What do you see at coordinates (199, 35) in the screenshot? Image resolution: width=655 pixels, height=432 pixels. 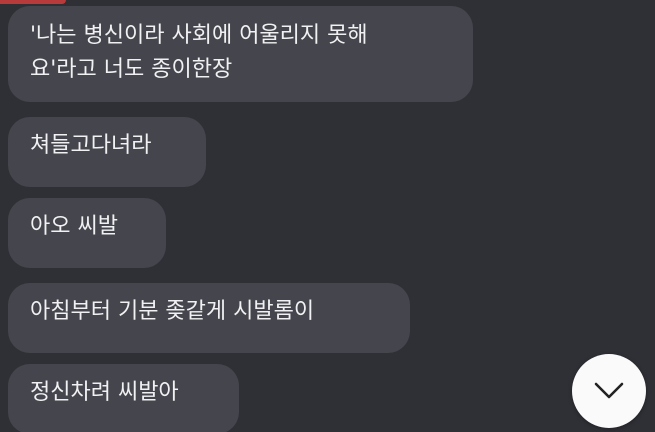 I see `message-text: '나는 병신이라 사회에 어울리지 못해` at bounding box center [199, 35].